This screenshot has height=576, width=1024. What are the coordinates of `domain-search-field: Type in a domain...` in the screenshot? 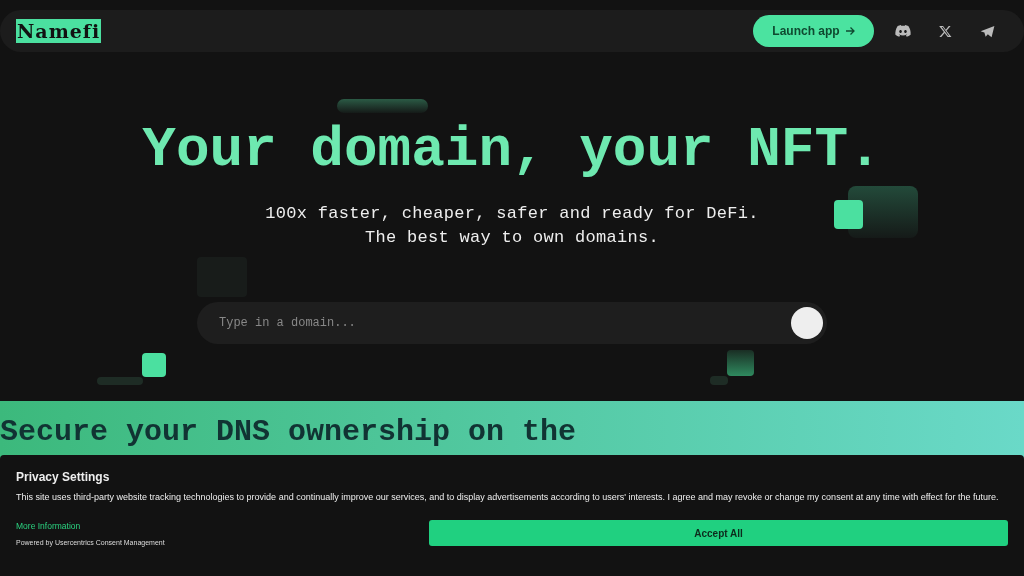 It's located at (512, 323).